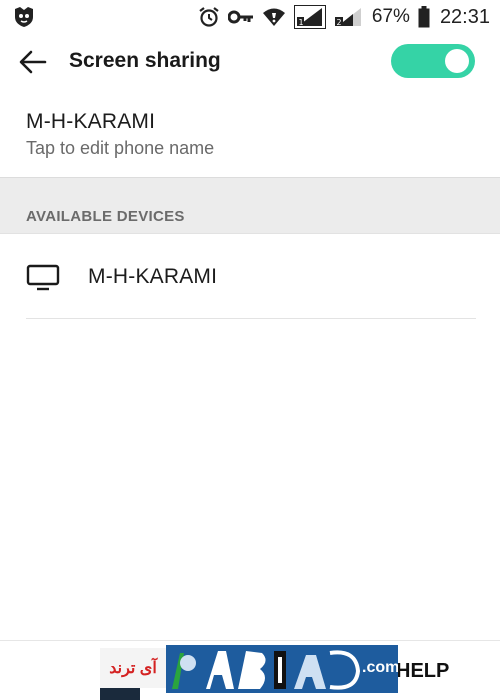 The image size is (500, 700). Describe the element at coordinates (464, 16) in the screenshot. I see `clock: 22:31` at that location.